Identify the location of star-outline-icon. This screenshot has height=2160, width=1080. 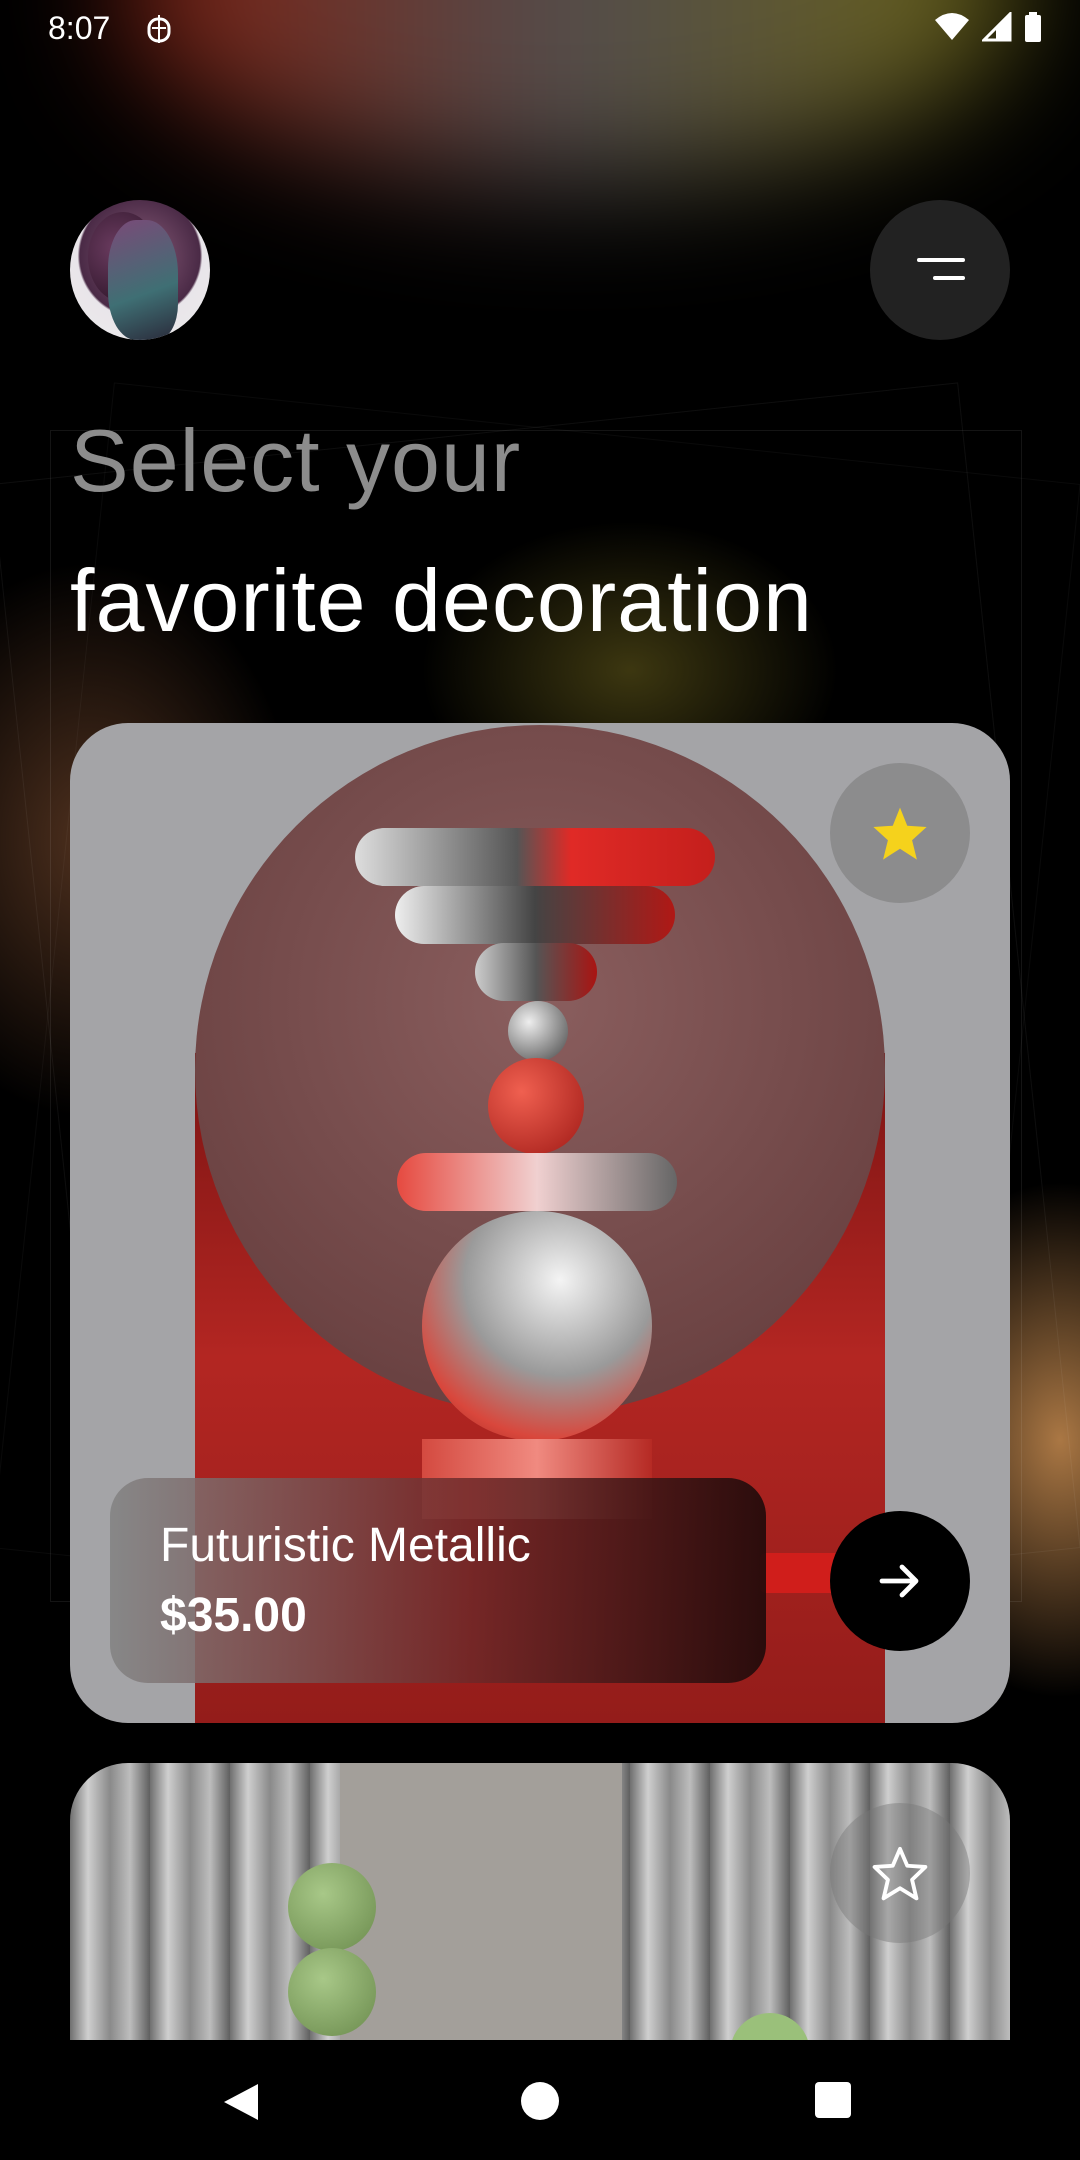
(900, 1873).